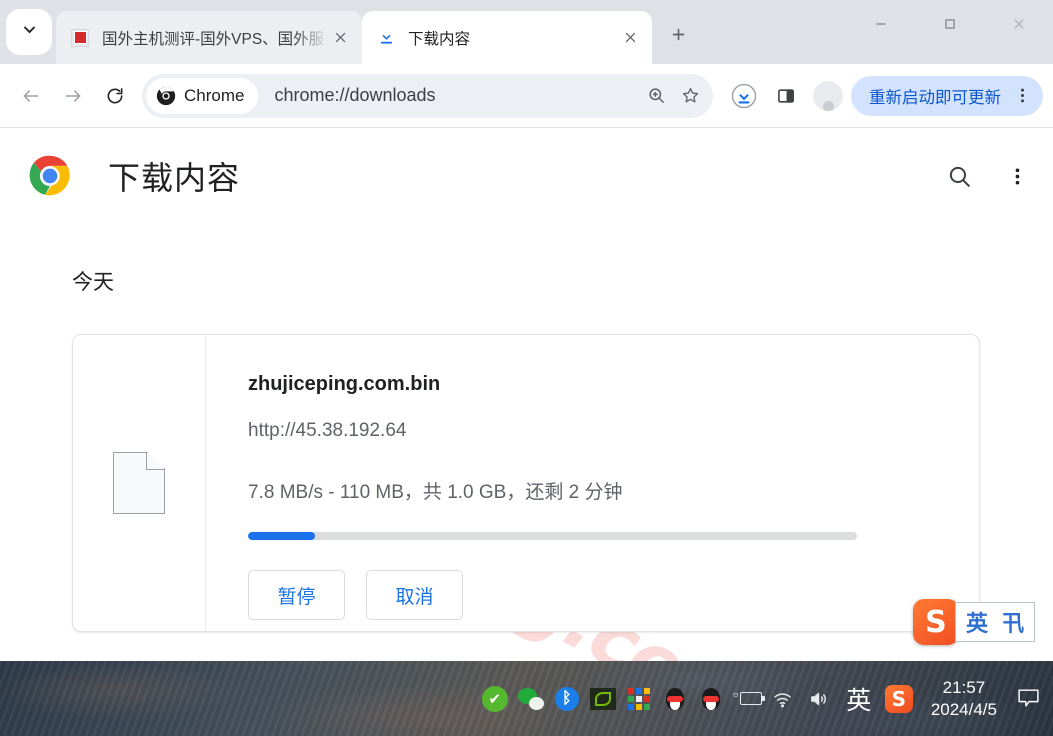 The height and width of the screenshot is (736, 1053). What do you see at coordinates (567, 699) in the screenshot?
I see `bluetooth-icon: ᛒ` at bounding box center [567, 699].